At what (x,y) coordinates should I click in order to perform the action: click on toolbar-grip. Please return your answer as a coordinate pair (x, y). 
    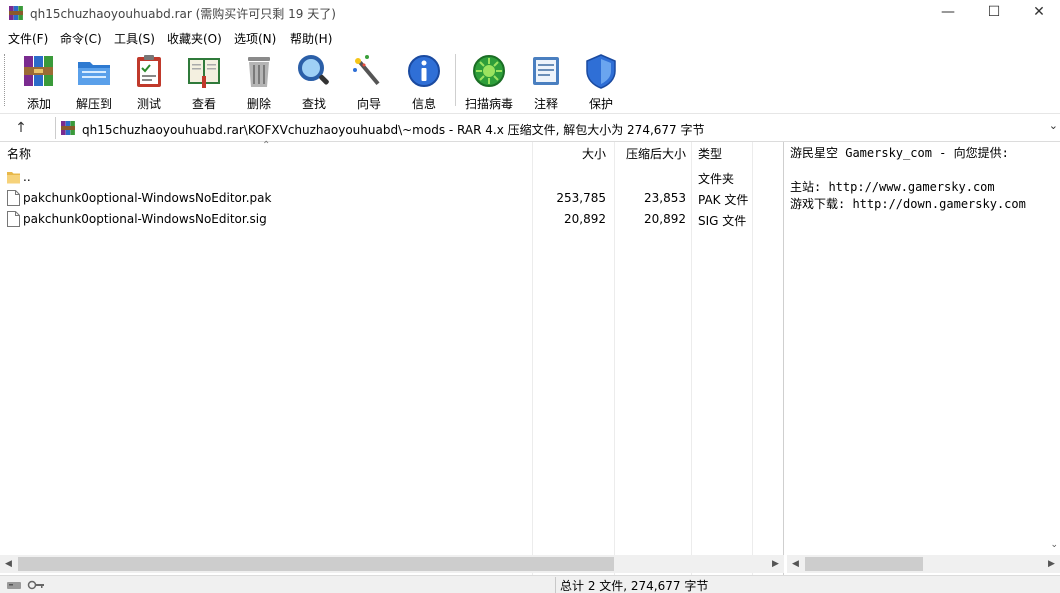
    Looking at the image, I should click on (5, 80).